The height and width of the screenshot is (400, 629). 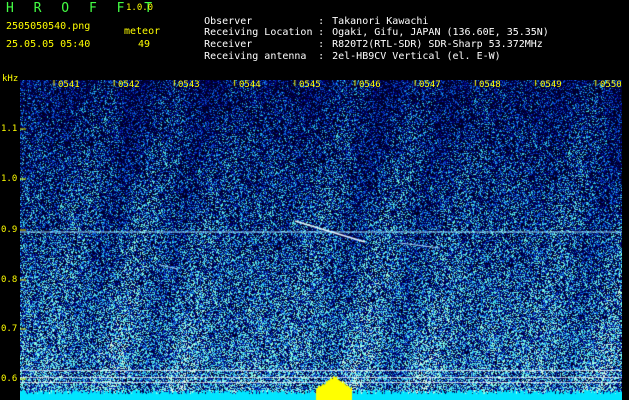 I want to click on x-tick-label: 0544, so click(x=250, y=85).